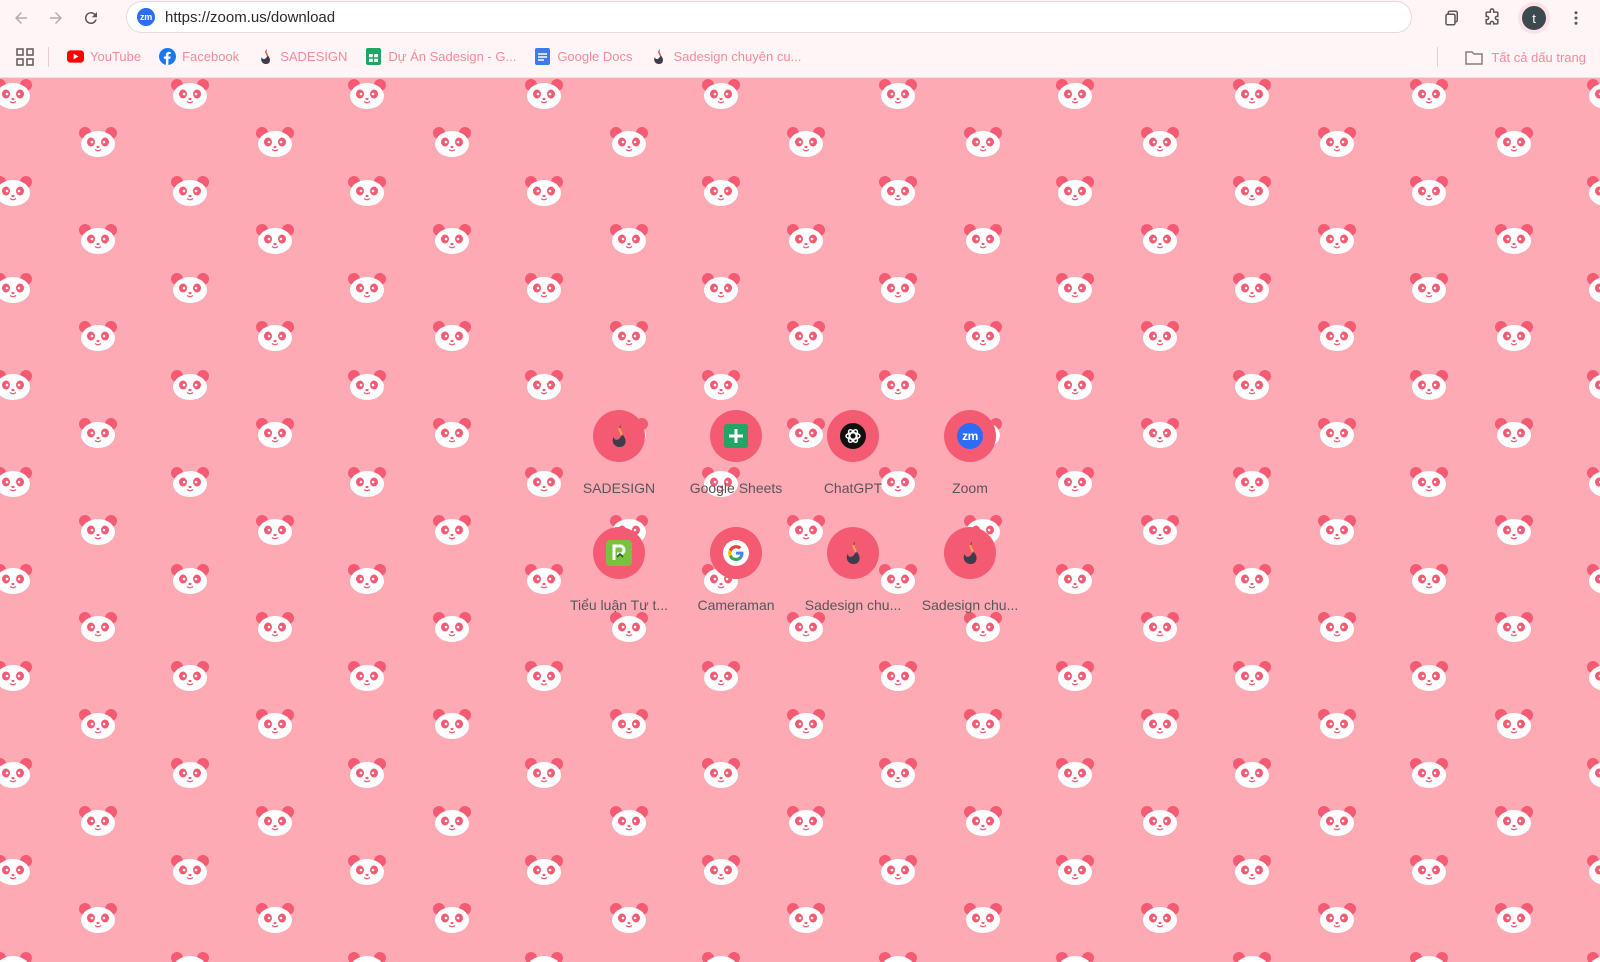 The width and height of the screenshot is (1600, 962). I want to click on shortcut-zoom: zm Zoom, so click(970, 465).